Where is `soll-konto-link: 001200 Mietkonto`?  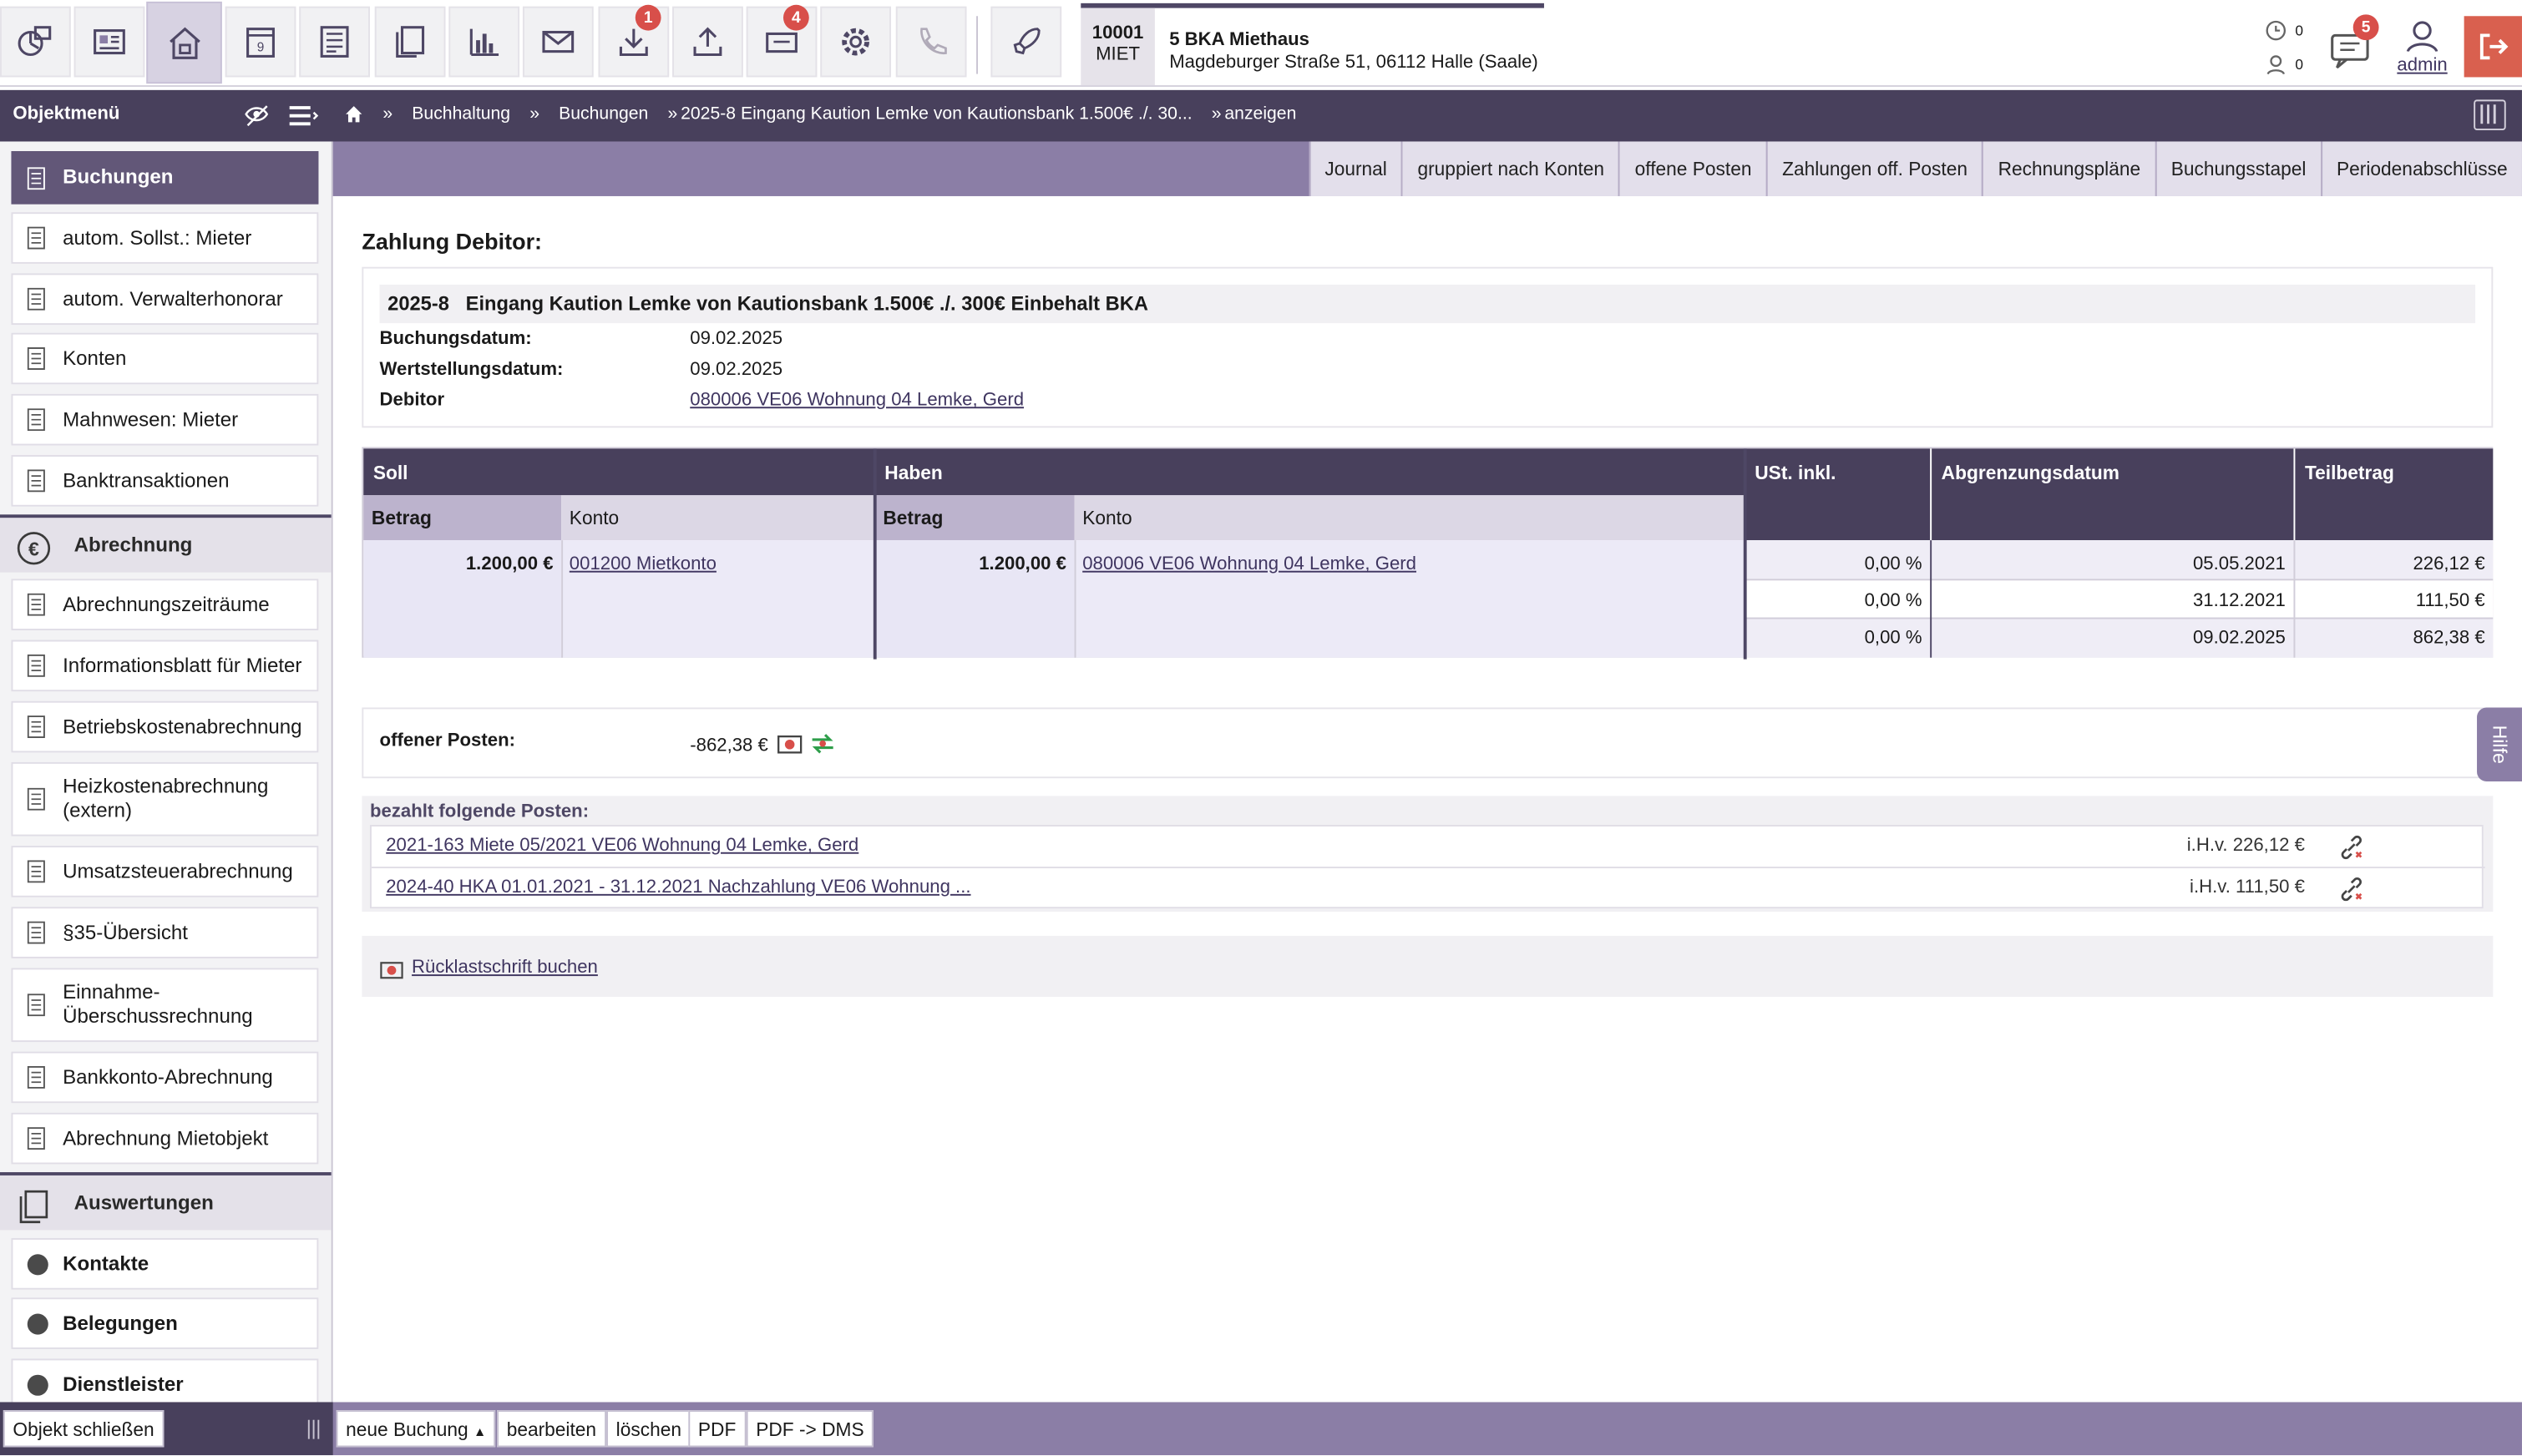
soll-konto-link: 001200 Mietkonto is located at coordinates (643, 564).